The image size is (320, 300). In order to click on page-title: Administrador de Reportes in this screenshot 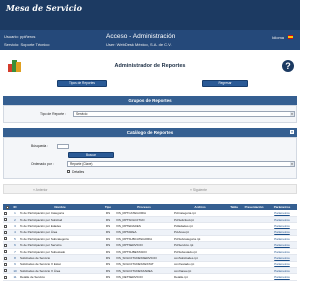, I will do `click(150, 66)`.